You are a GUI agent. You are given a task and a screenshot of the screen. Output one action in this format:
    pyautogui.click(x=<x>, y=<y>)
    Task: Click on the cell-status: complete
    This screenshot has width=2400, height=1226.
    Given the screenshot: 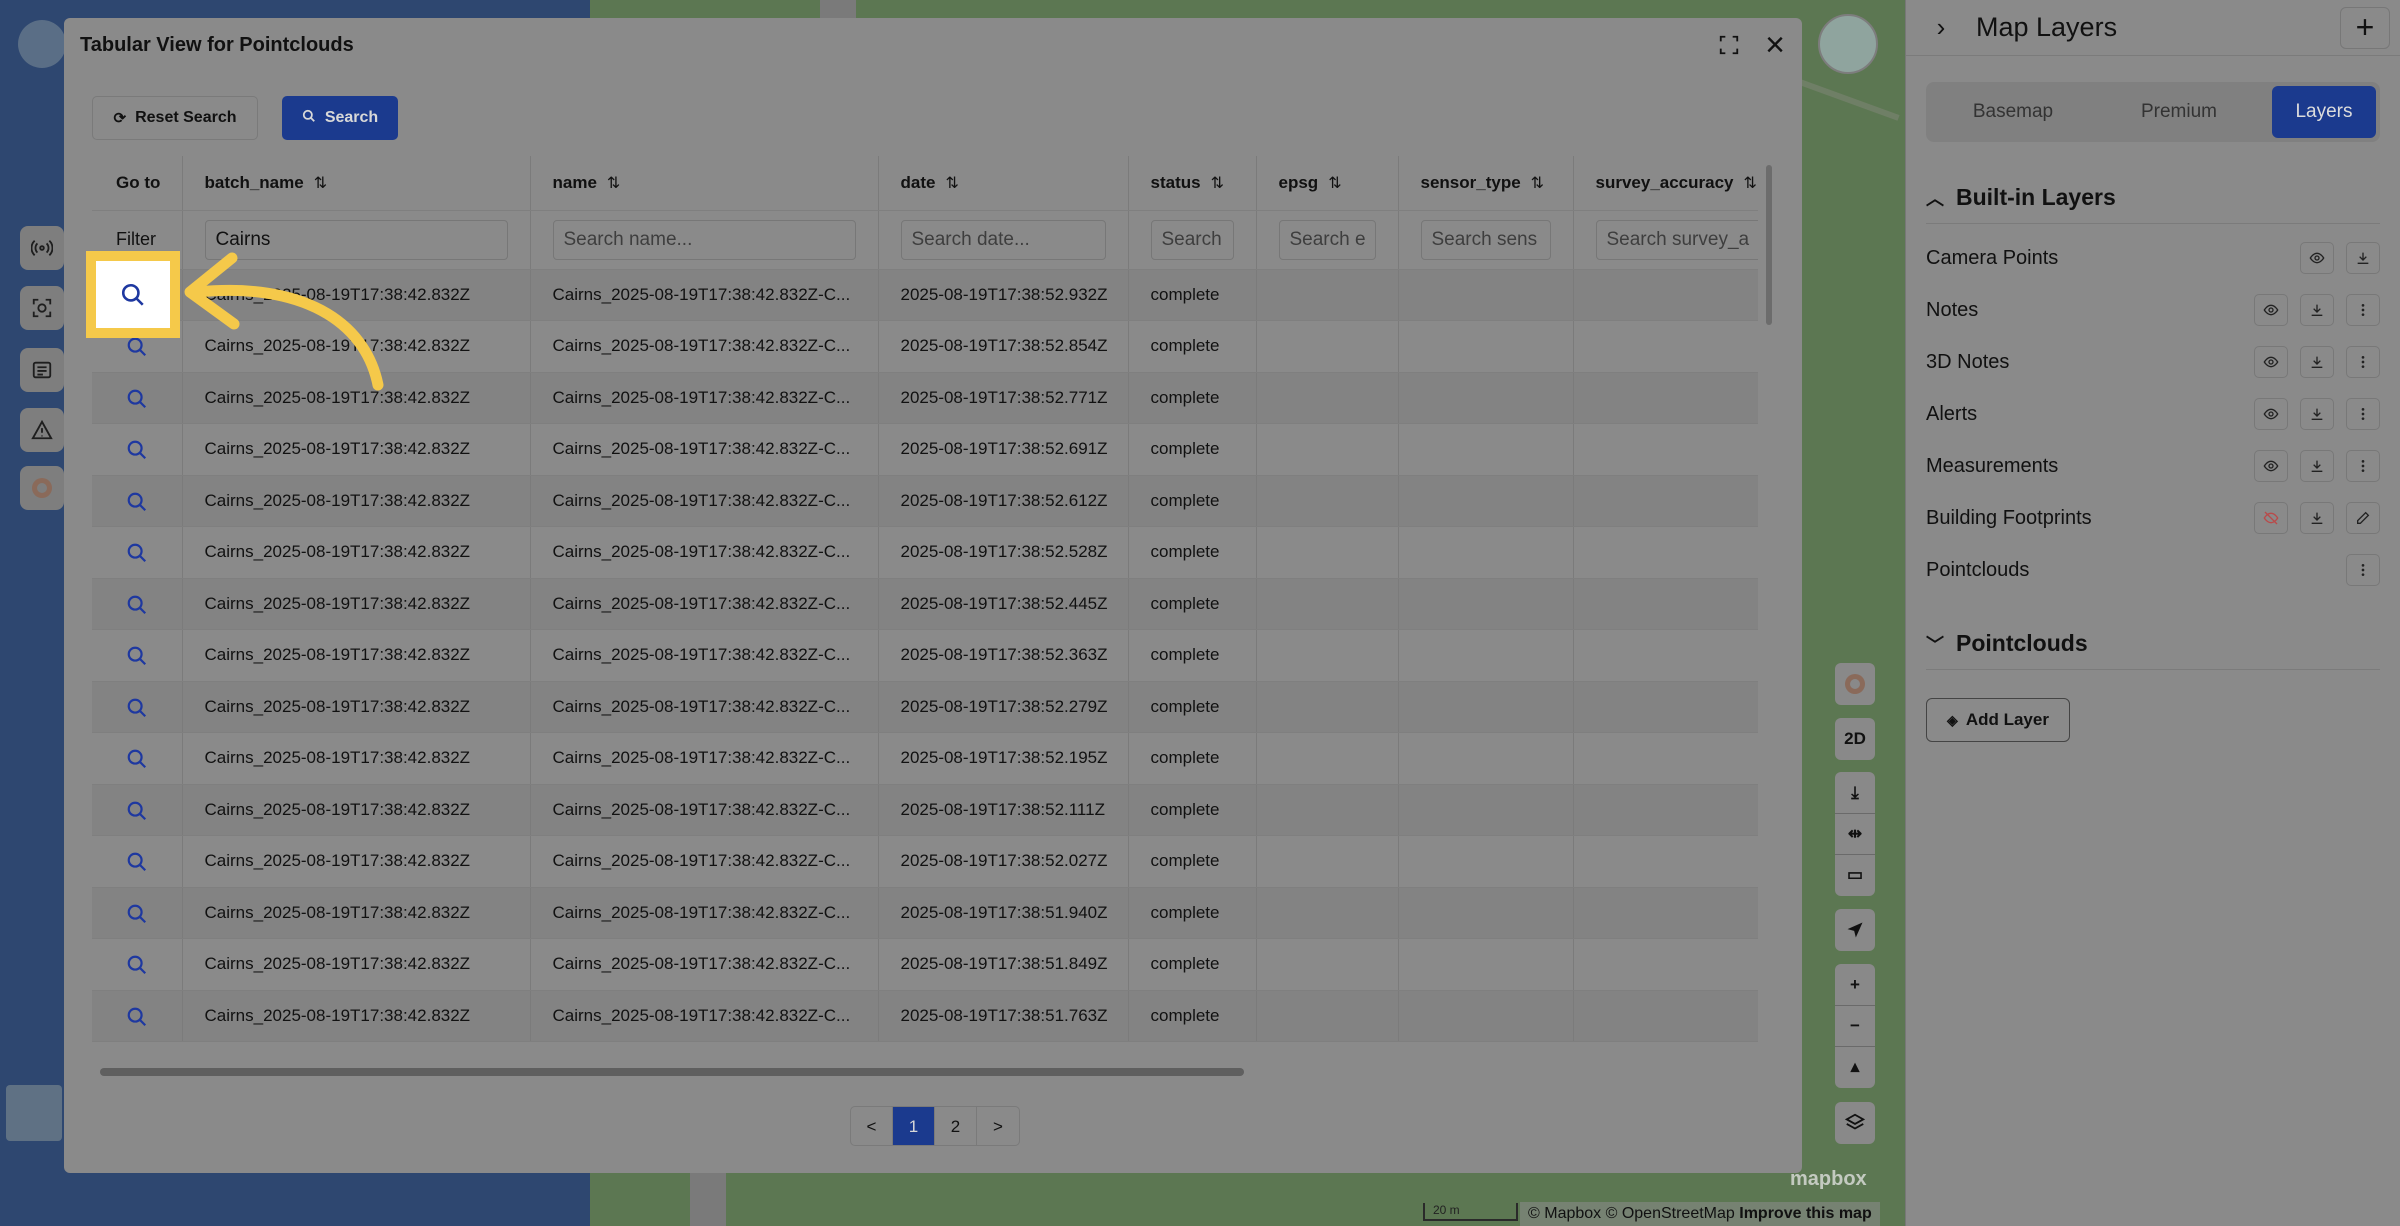 What is the action you would take?
    pyautogui.click(x=1192, y=707)
    